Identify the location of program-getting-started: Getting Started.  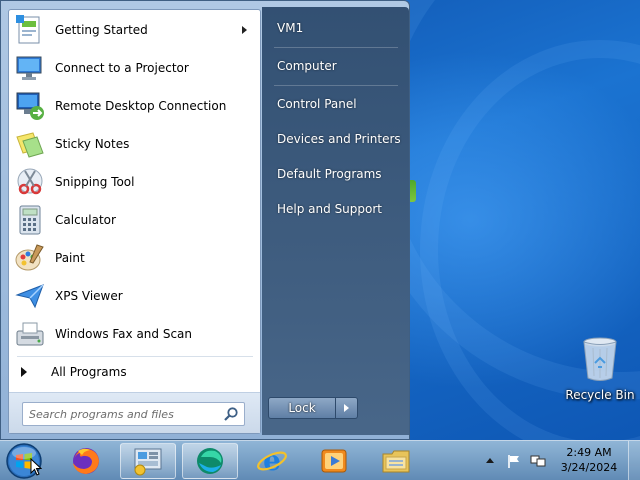
(135, 30).